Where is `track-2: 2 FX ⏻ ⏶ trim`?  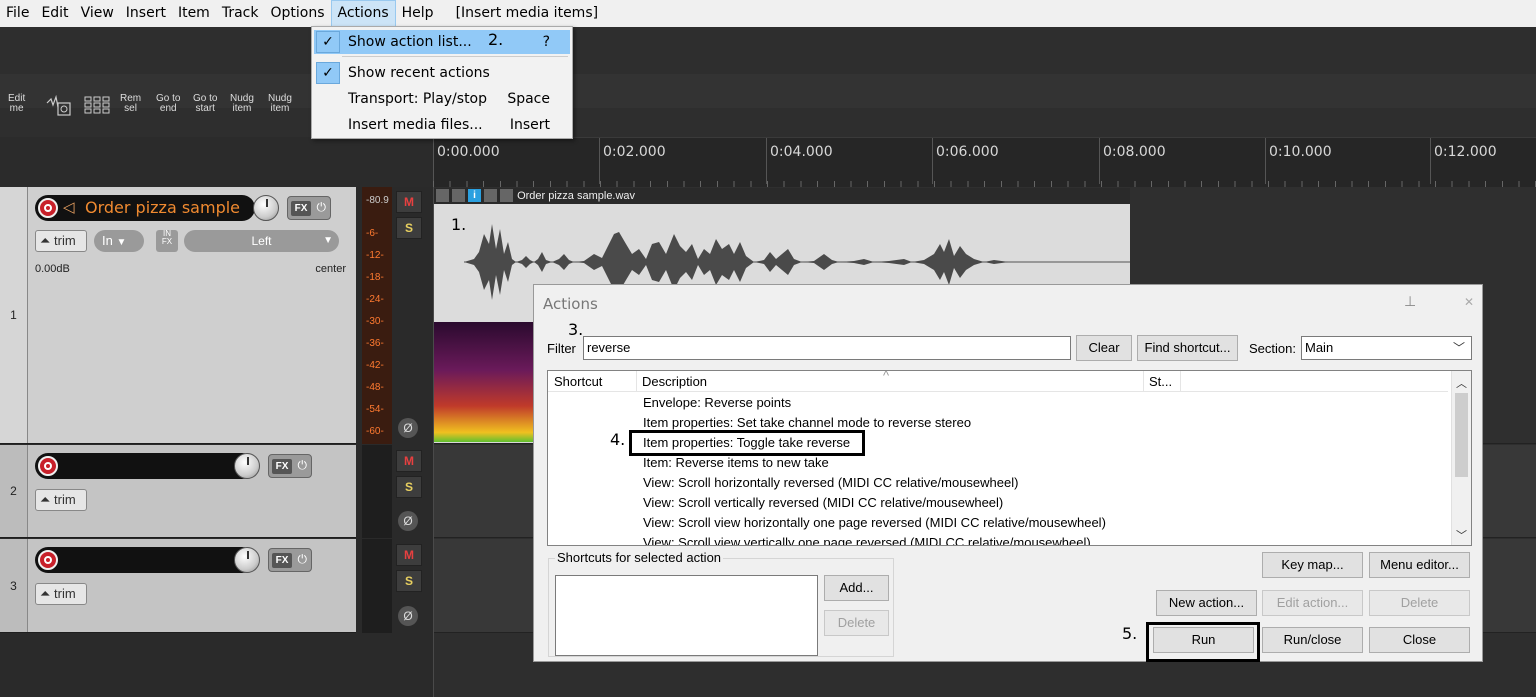 track-2: 2 FX ⏻ ⏶ trim is located at coordinates (178, 491).